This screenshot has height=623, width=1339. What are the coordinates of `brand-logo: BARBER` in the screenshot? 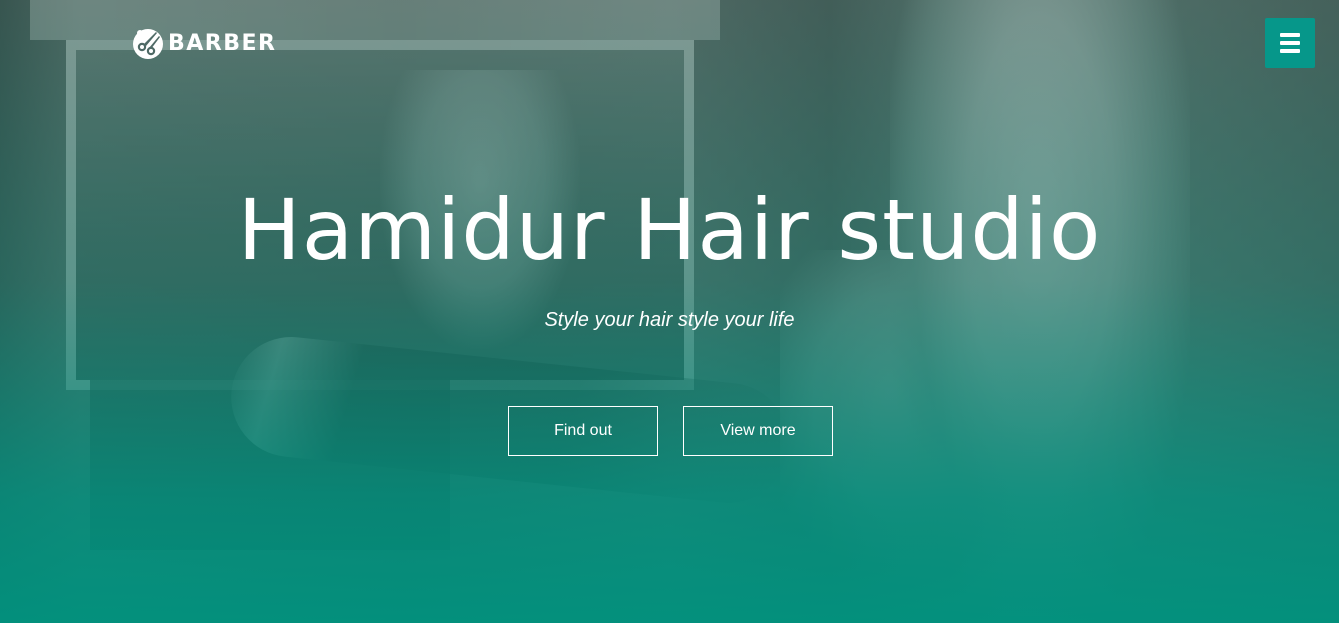 It's located at (203, 43).